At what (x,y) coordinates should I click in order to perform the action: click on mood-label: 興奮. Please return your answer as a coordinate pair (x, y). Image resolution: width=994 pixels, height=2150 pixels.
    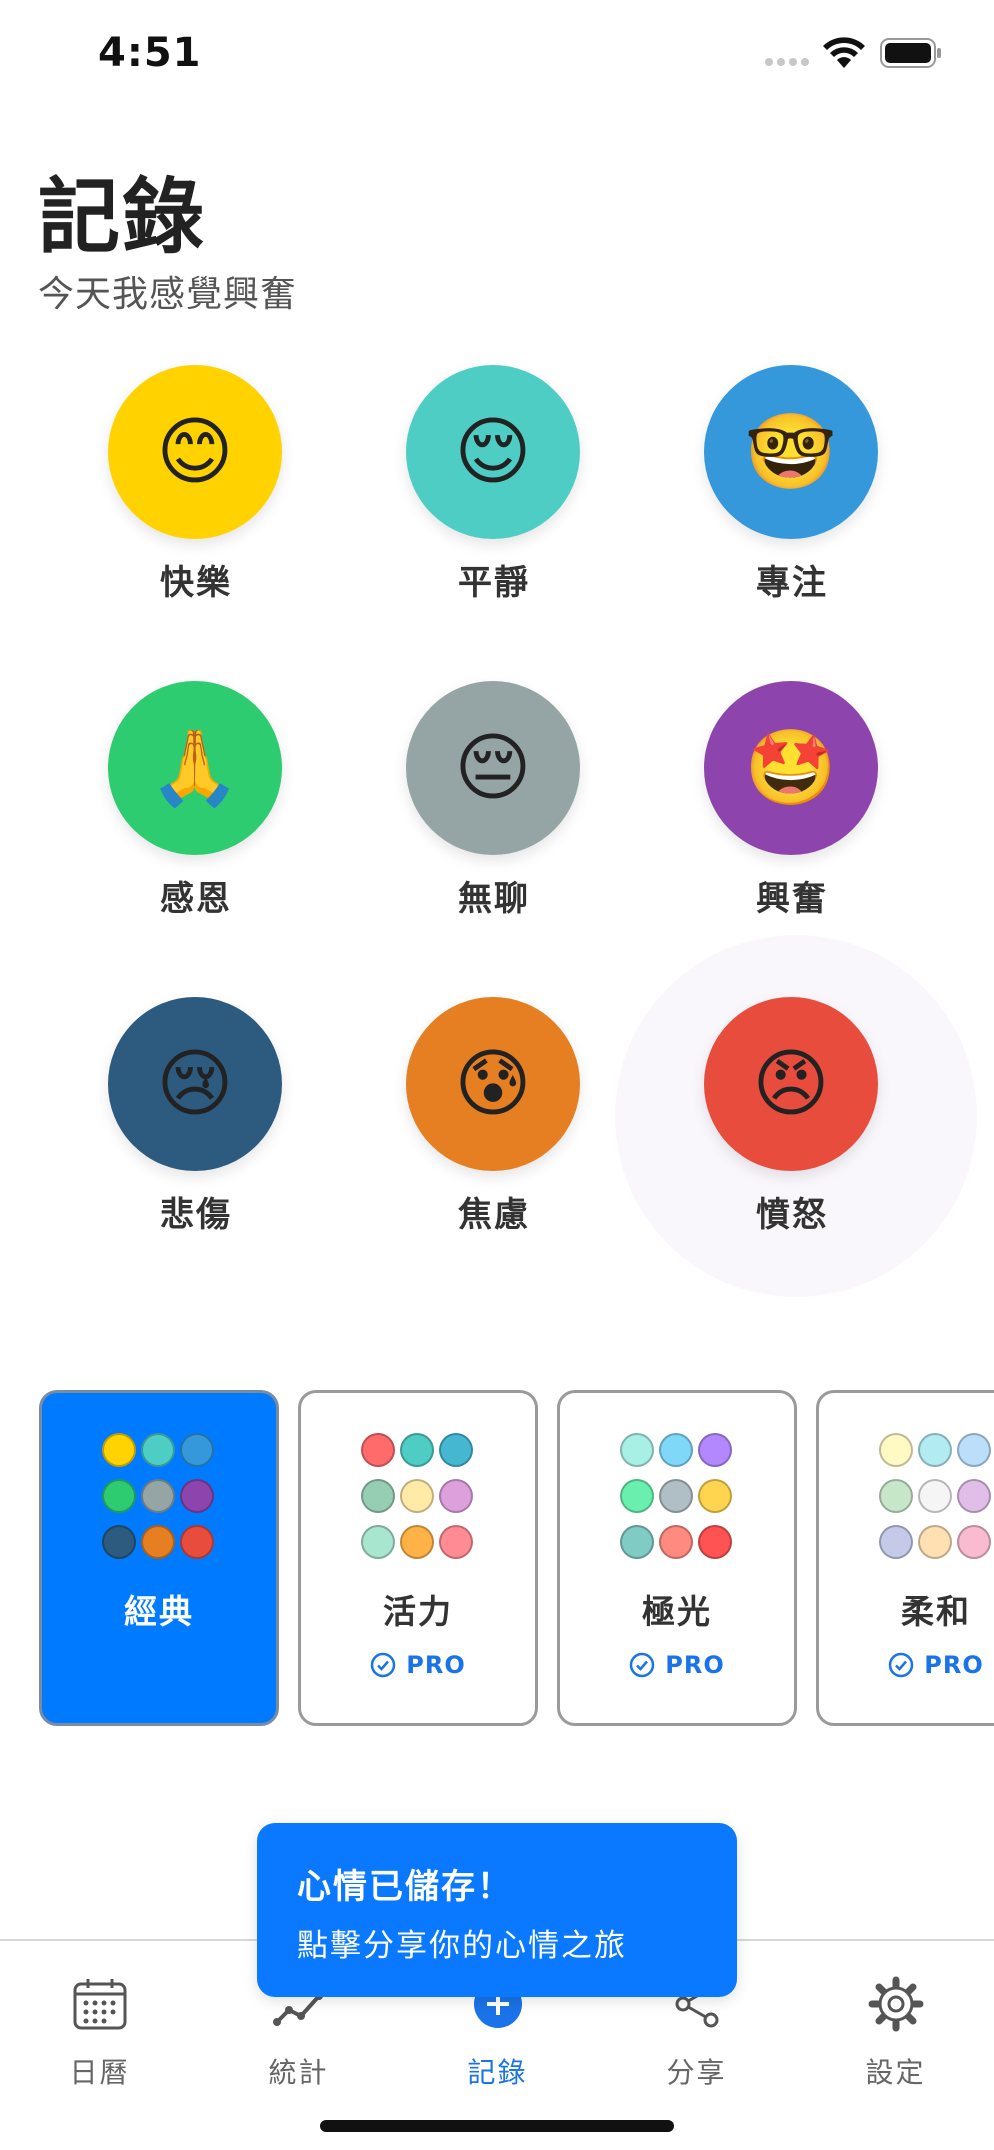
    Looking at the image, I should click on (792, 899).